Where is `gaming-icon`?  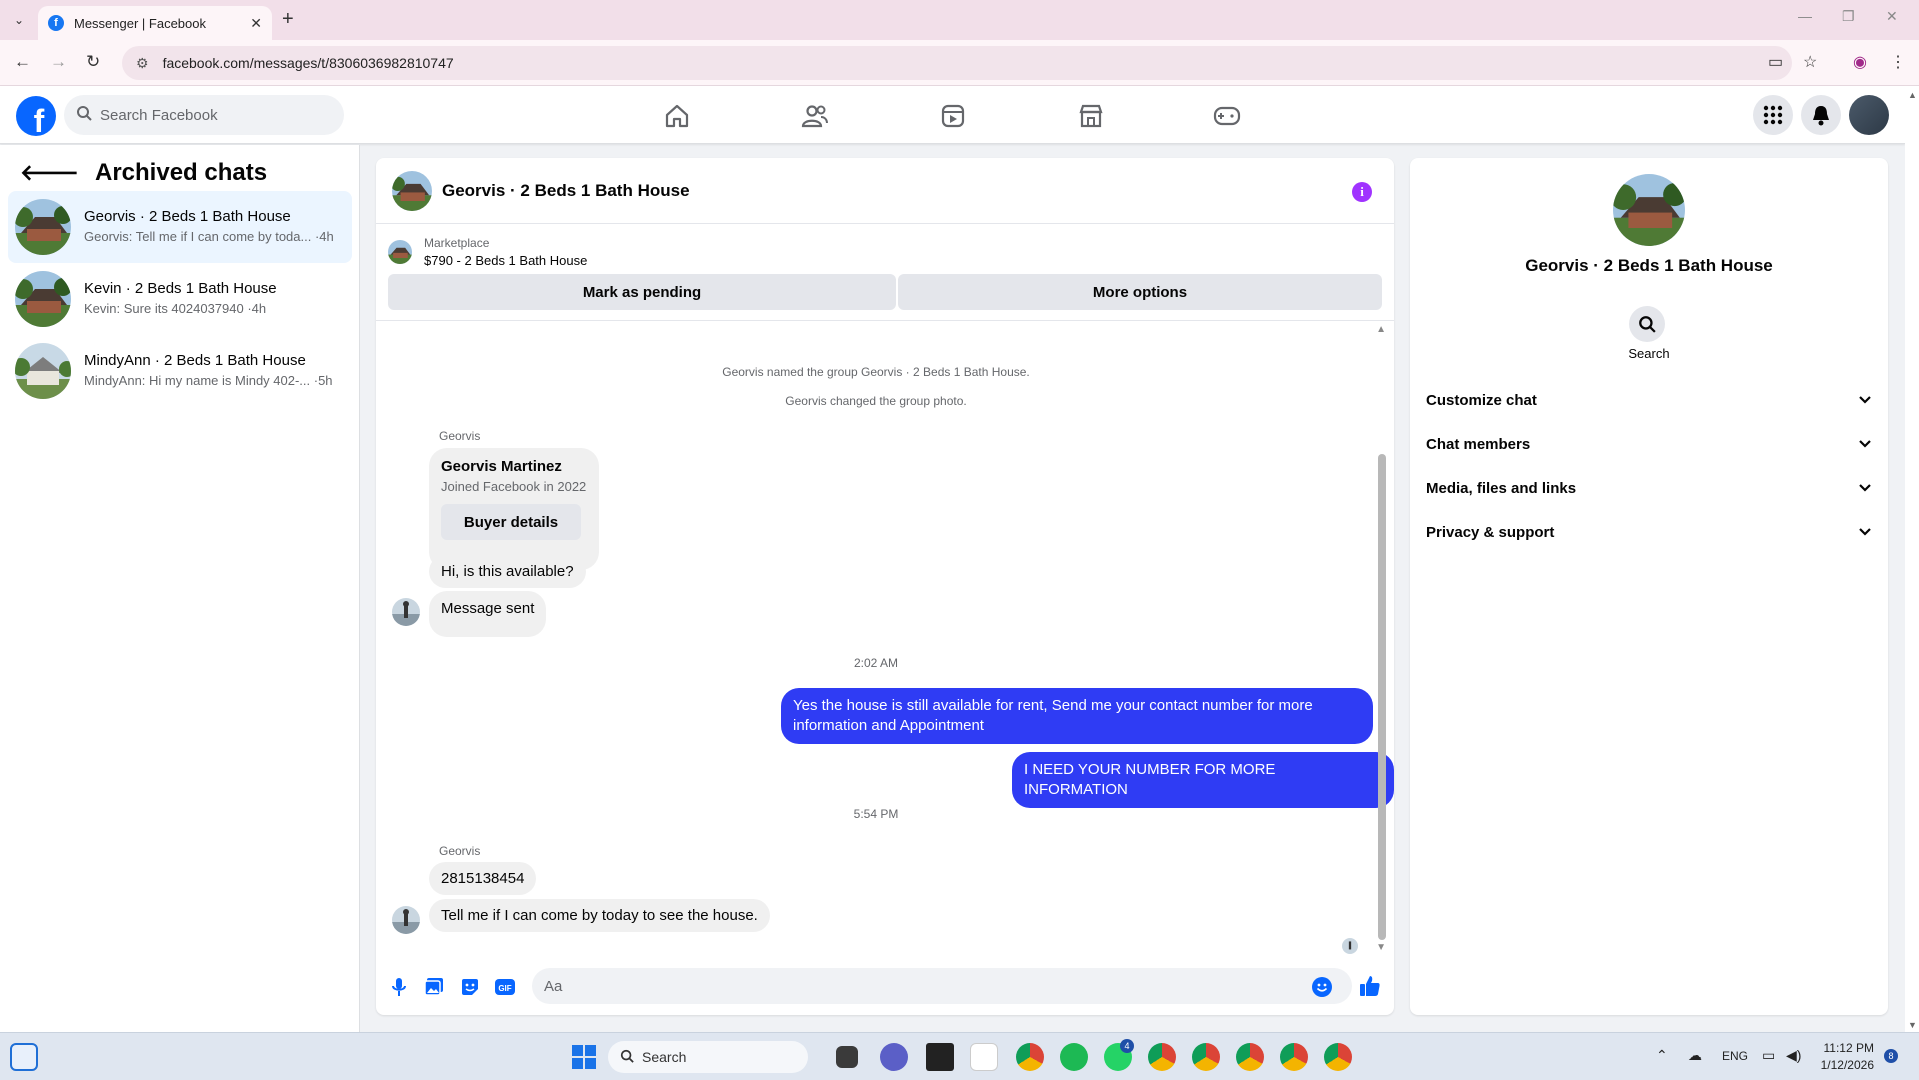
gaming-icon is located at coordinates (1227, 116).